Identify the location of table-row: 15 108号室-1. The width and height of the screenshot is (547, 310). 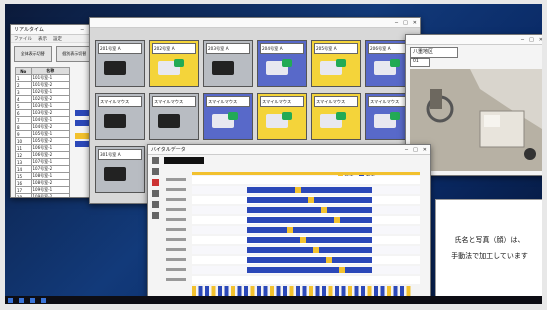
(42, 176).